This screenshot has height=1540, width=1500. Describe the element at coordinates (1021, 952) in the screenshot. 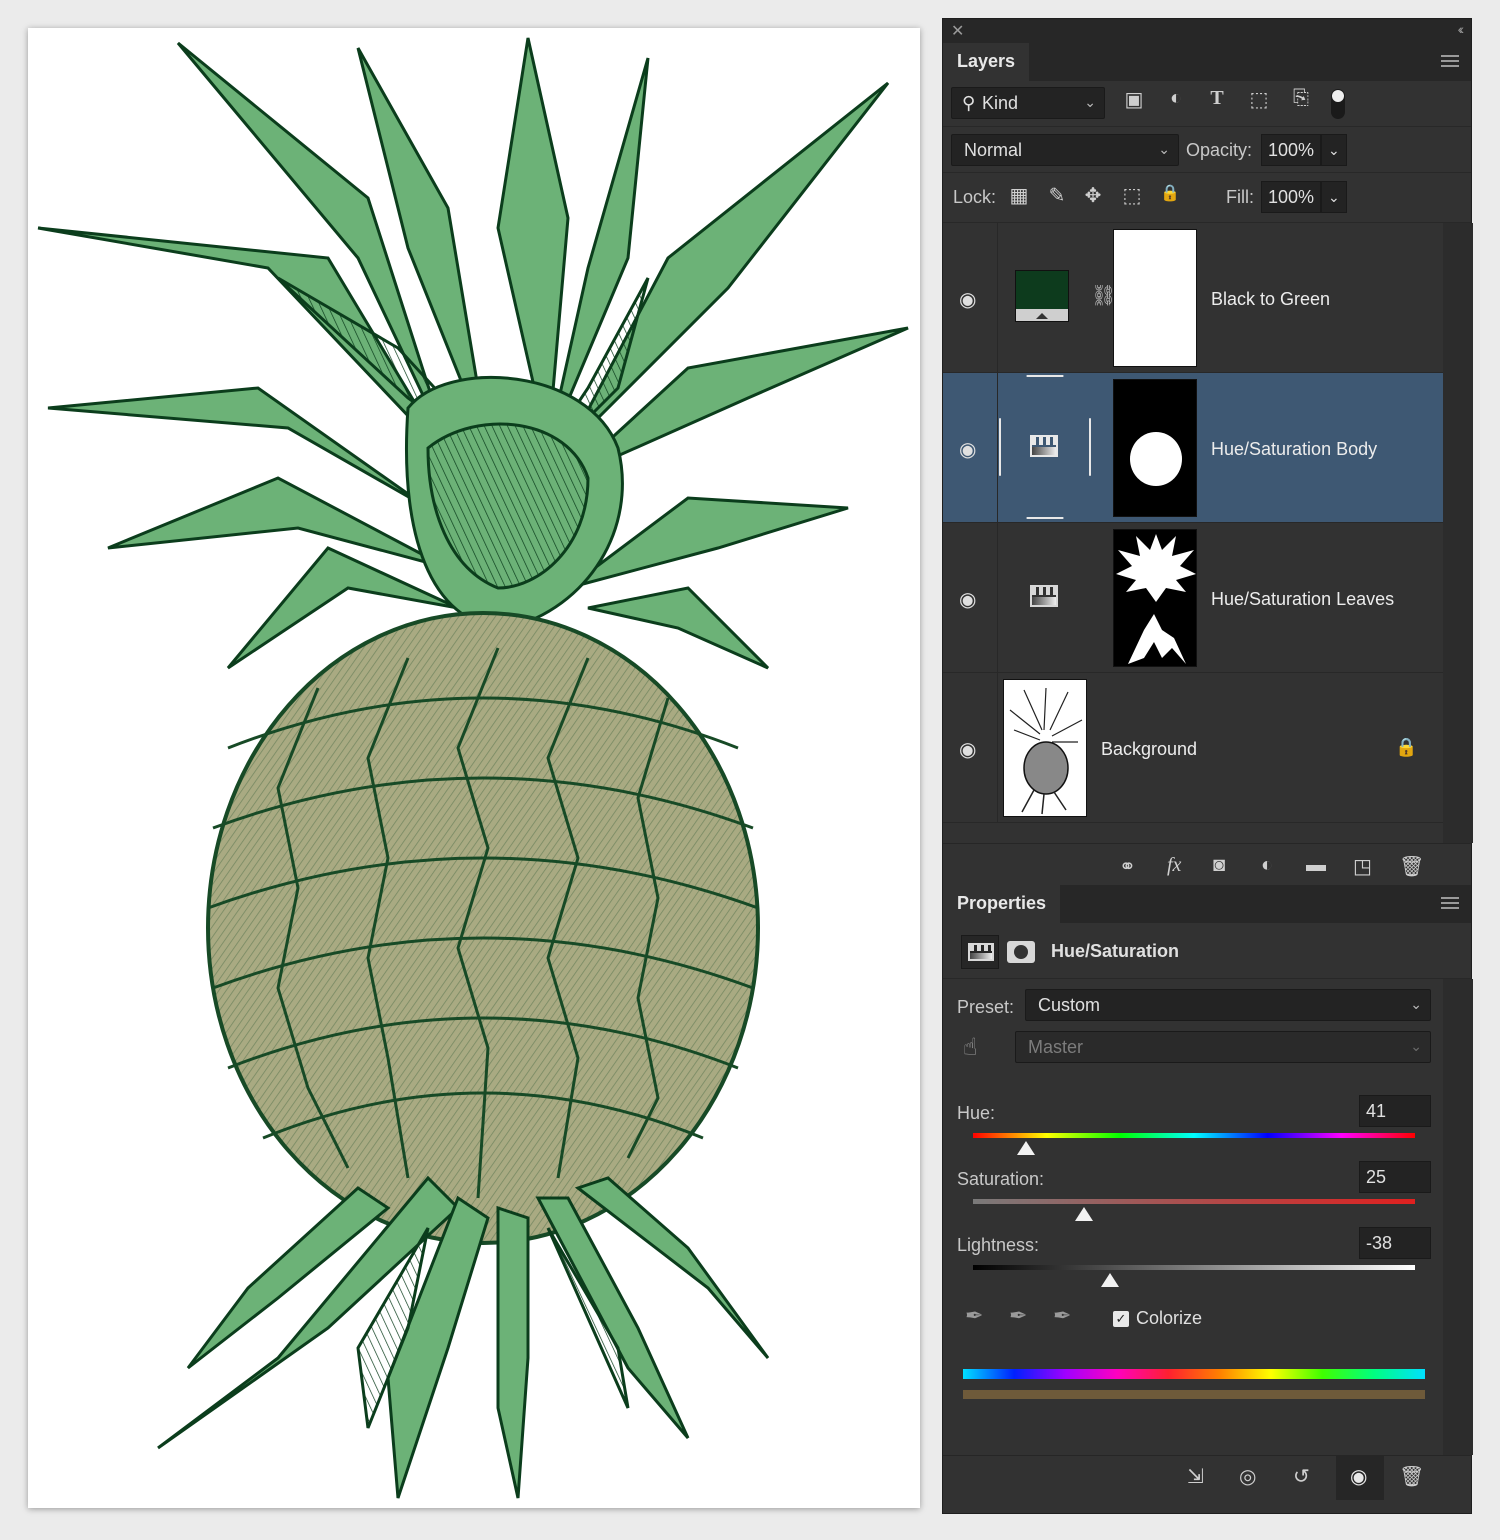

I see `mask-settings-icon` at that location.